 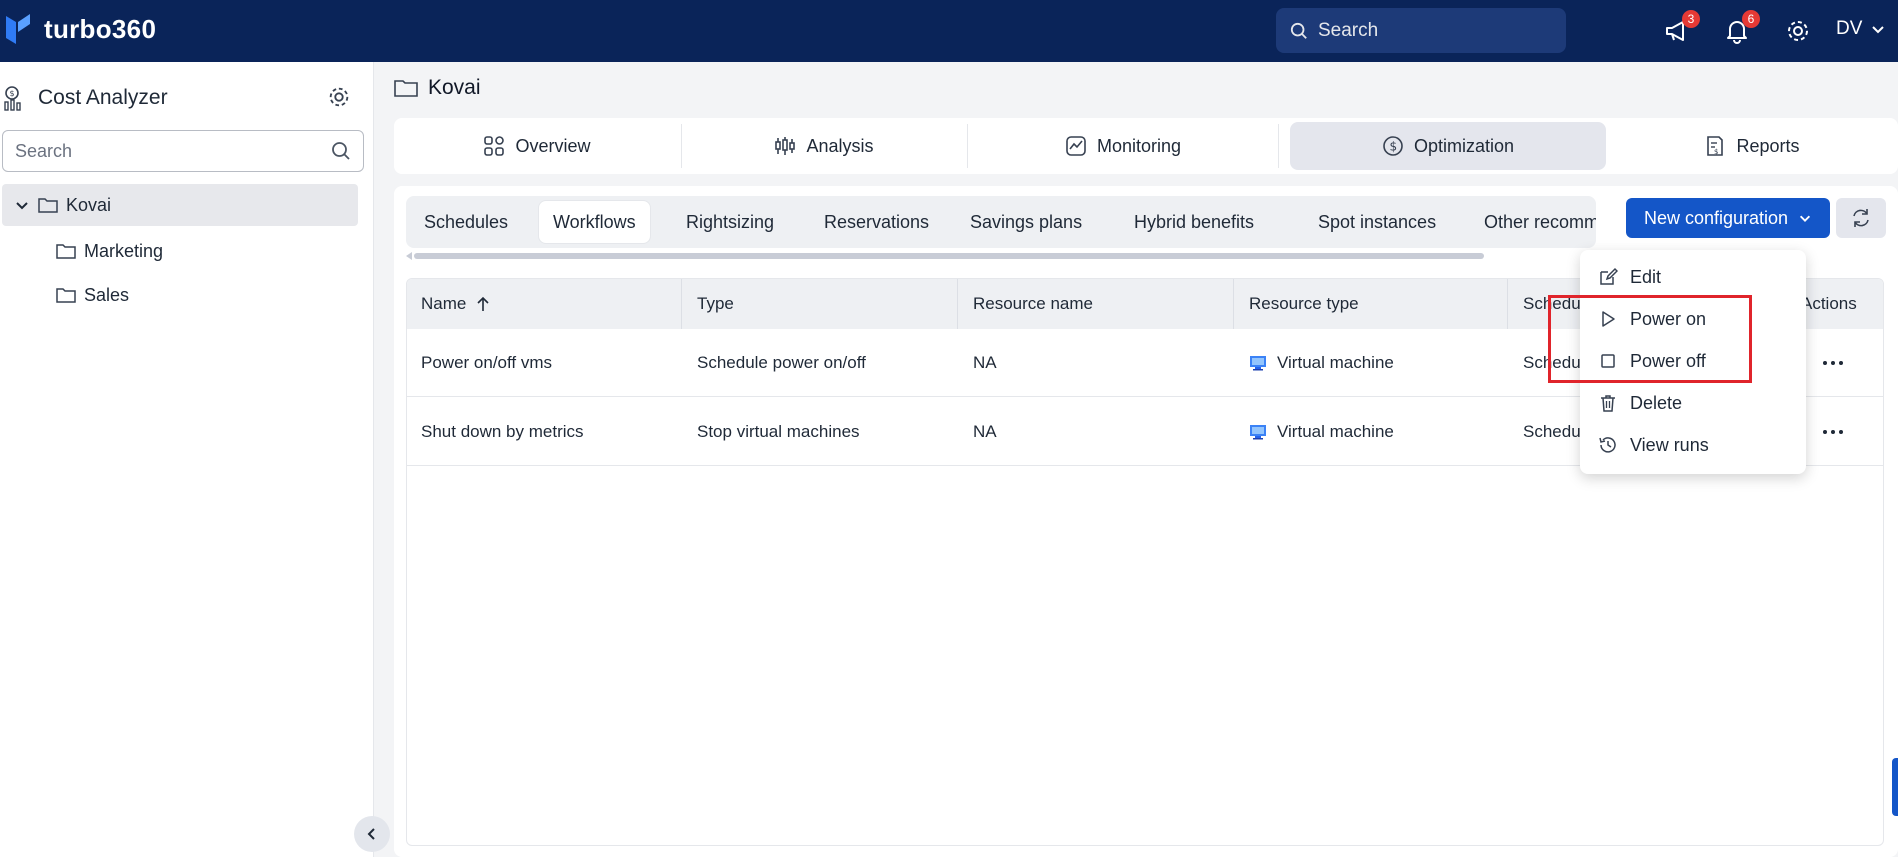 I want to click on sub-tab-rightsizing: Rightsizing, so click(x=730, y=222).